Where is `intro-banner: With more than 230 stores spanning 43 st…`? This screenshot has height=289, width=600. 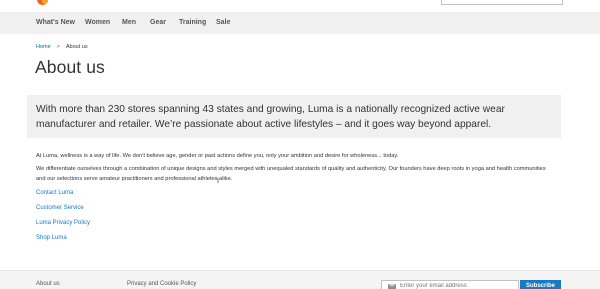
intro-banner: With more than 230 stores spanning 43 st… is located at coordinates (294, 116).